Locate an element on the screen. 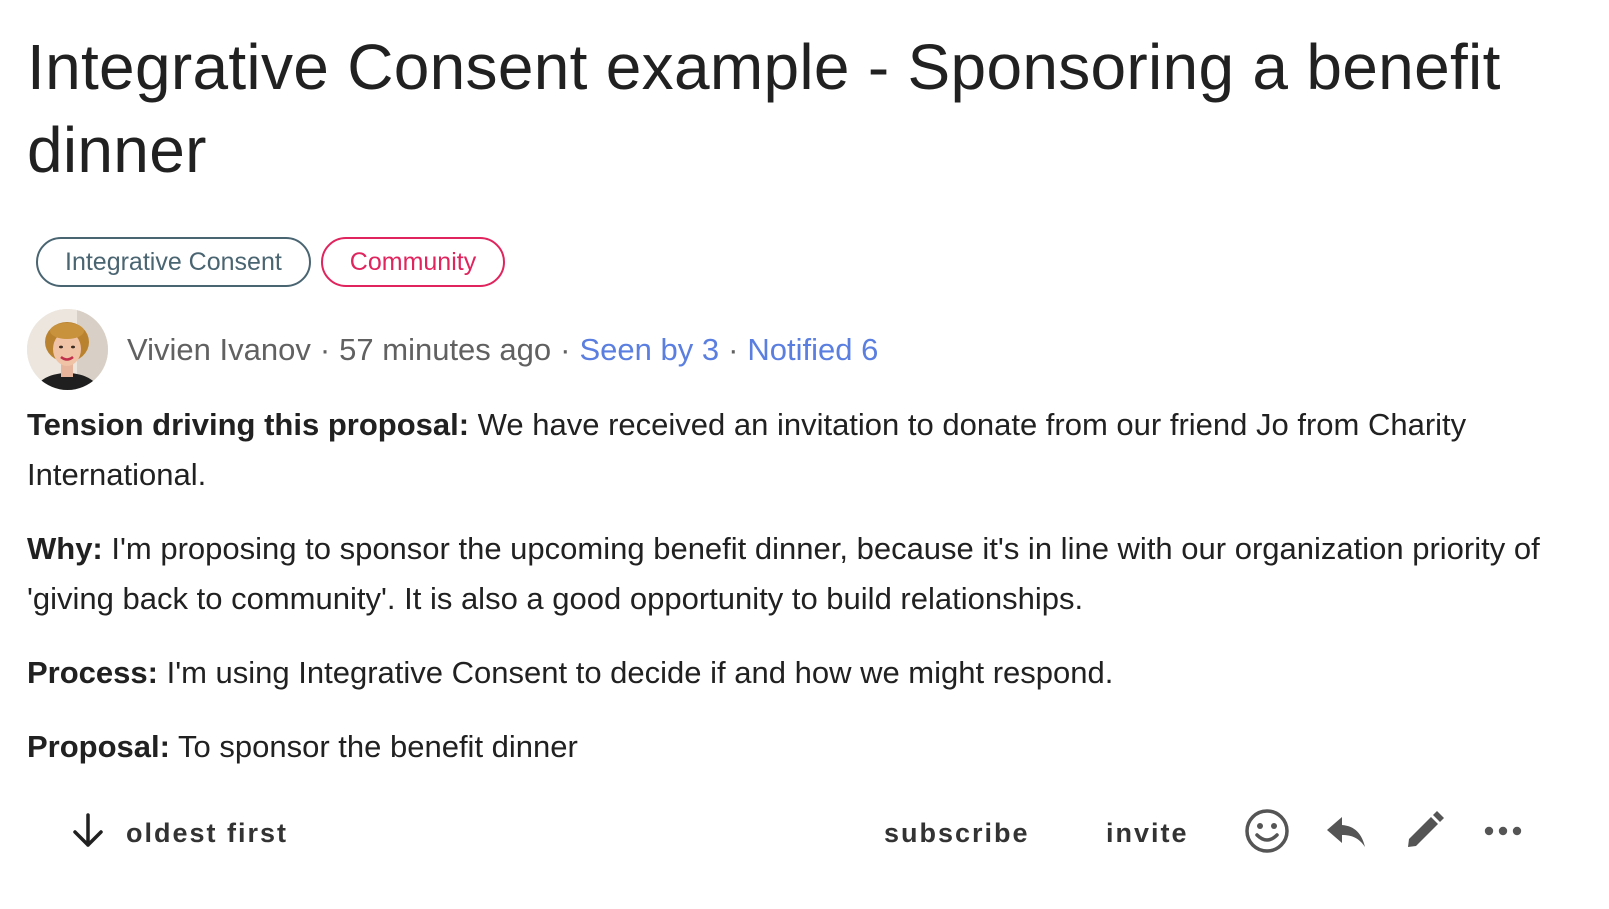 The height and width of the screenshot is (909, 1609). sort-order-button: oldest first is located at coordinates (179, 833).